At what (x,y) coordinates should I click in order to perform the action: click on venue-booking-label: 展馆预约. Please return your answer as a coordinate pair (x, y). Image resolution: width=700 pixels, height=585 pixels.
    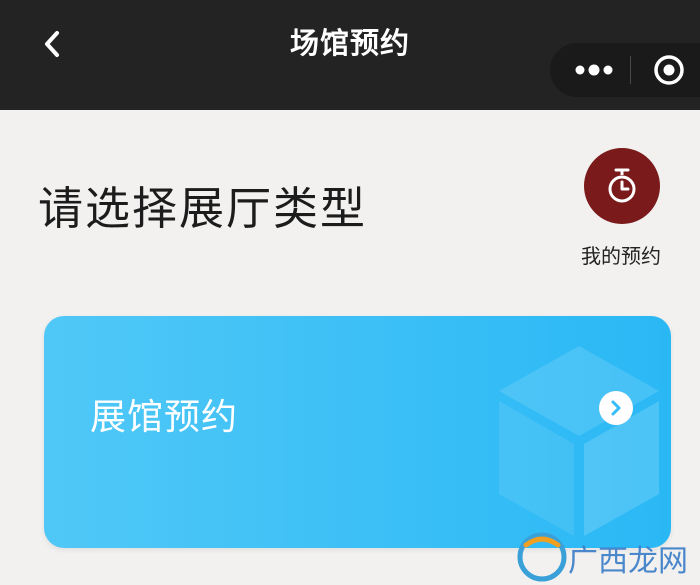
    Looking at the image, I should click on (164, 417).